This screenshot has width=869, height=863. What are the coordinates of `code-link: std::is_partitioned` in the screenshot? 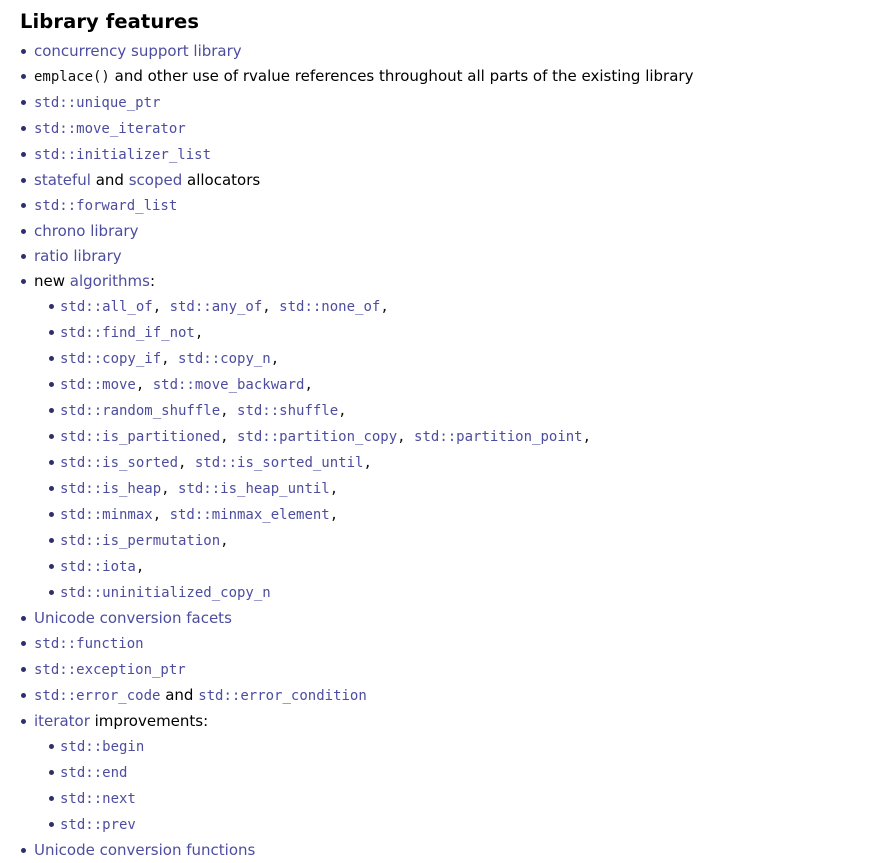 It's located at (140, 437).